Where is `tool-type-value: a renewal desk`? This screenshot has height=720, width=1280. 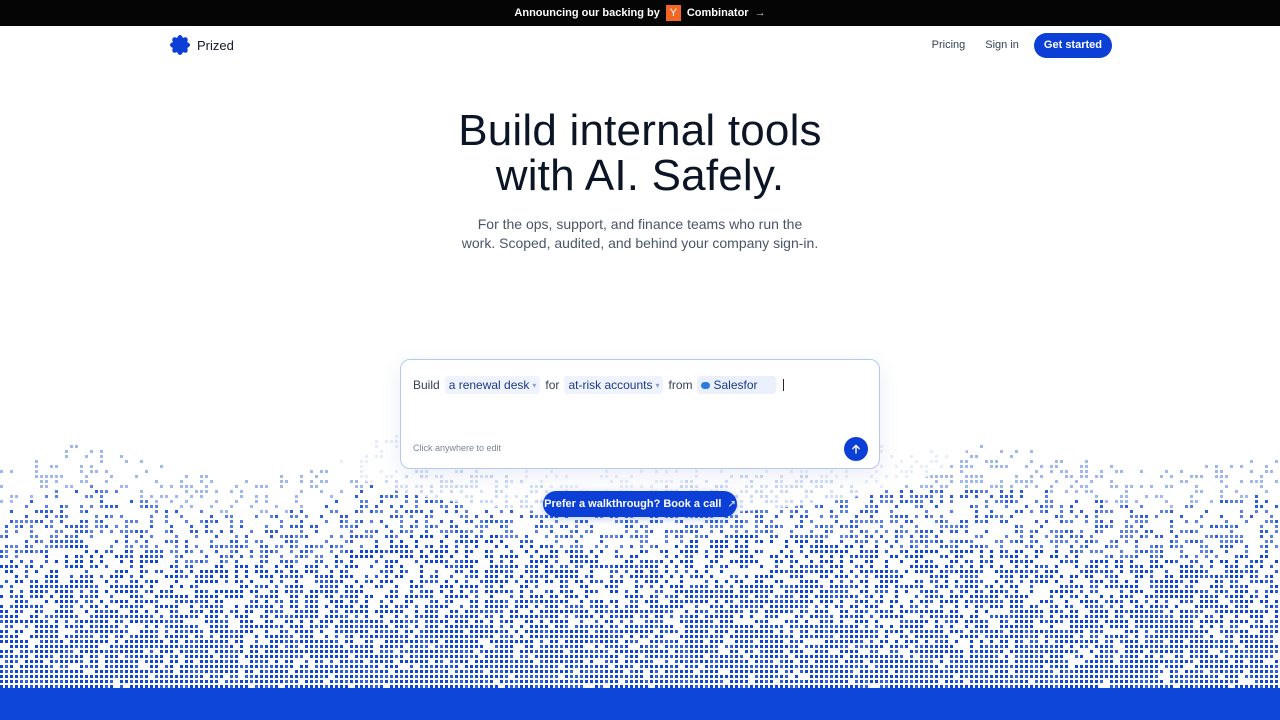 tool-type-value: a renewal desk is located at coordinates (489, 385).